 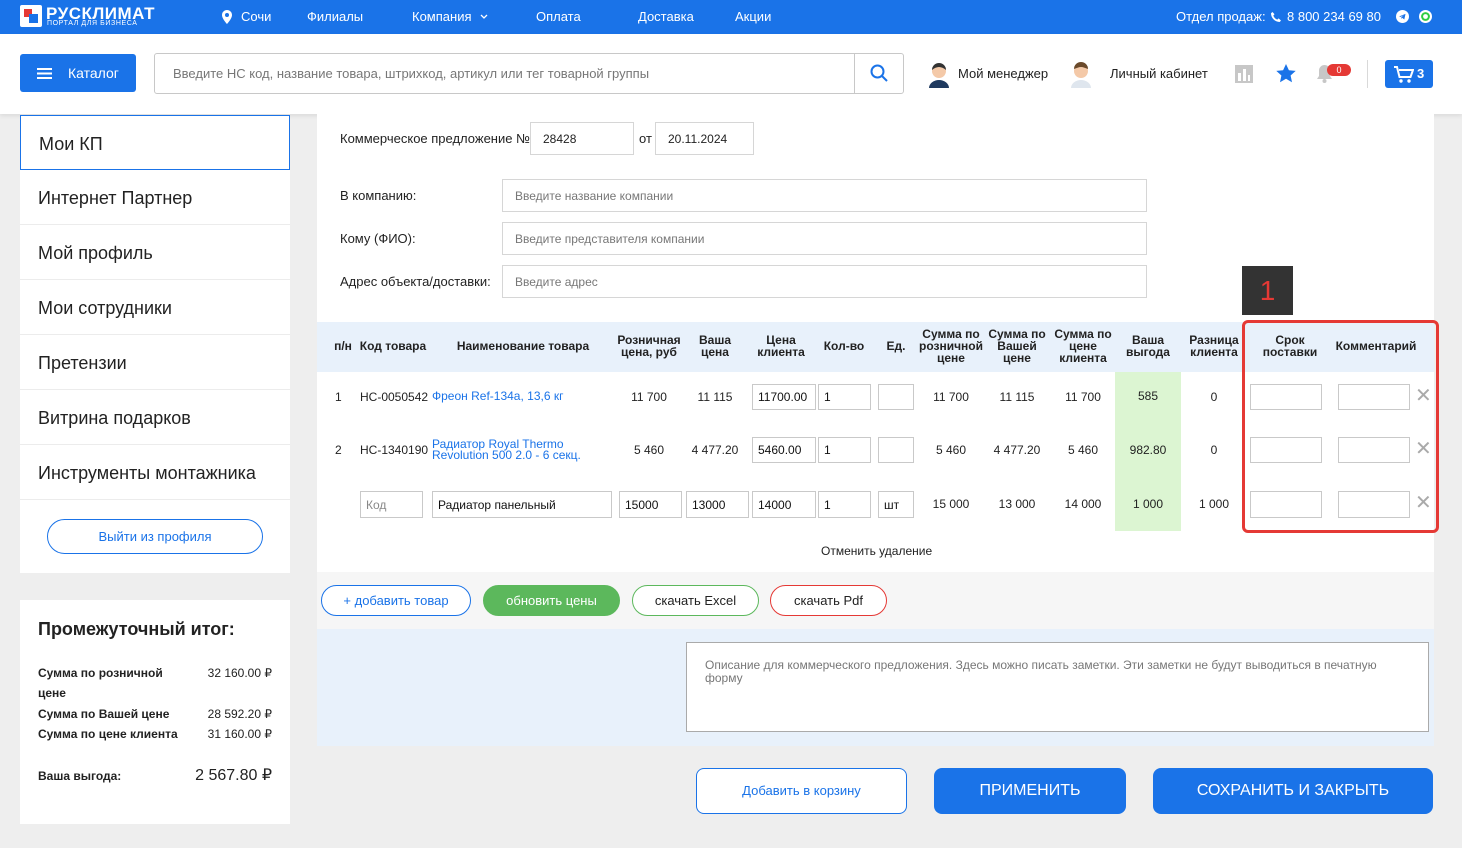 I want to click on sidebar-item-internet-partner: Интернет Партнер, so click(x=155, y=197).